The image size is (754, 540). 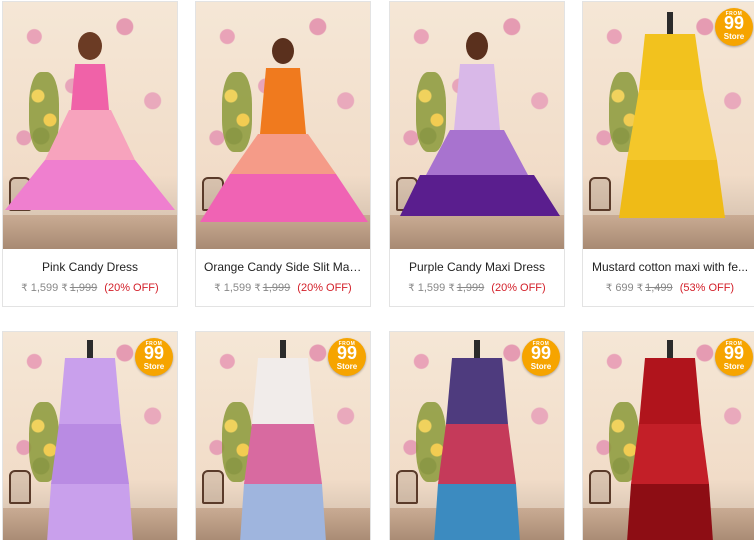 What do you see at coordinates (707, 288) in the screenshot?
I see `discount-label: (53% OFF)` at bounding box center [707, 288].